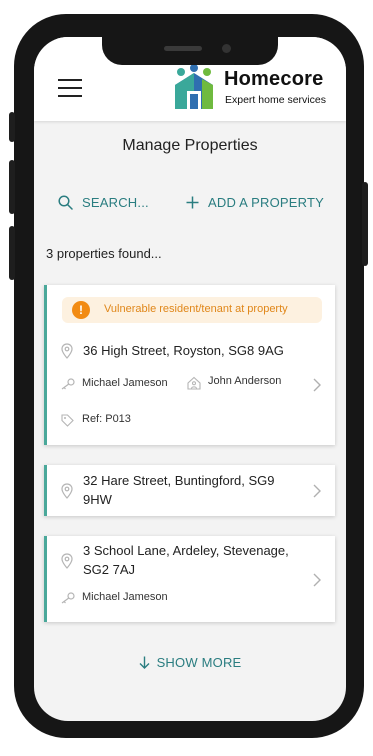 This screenshot has height=756, width=373. Describe the element at coordinates (183, 48) in the screenshot. I see `speaker-grille` at that location.